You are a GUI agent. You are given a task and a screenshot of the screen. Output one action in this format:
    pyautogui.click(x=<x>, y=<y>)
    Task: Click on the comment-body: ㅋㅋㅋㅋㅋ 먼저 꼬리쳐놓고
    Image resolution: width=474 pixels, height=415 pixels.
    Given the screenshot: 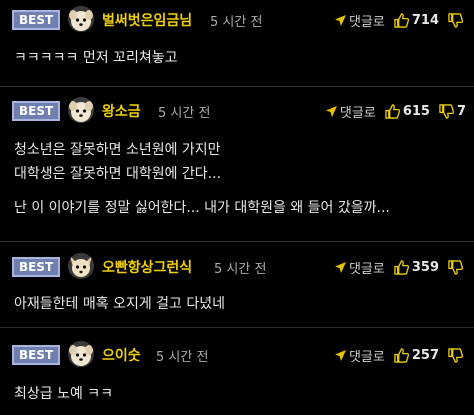 What is the action you would take?
    pyautogui.click(x=237, y=57)
    